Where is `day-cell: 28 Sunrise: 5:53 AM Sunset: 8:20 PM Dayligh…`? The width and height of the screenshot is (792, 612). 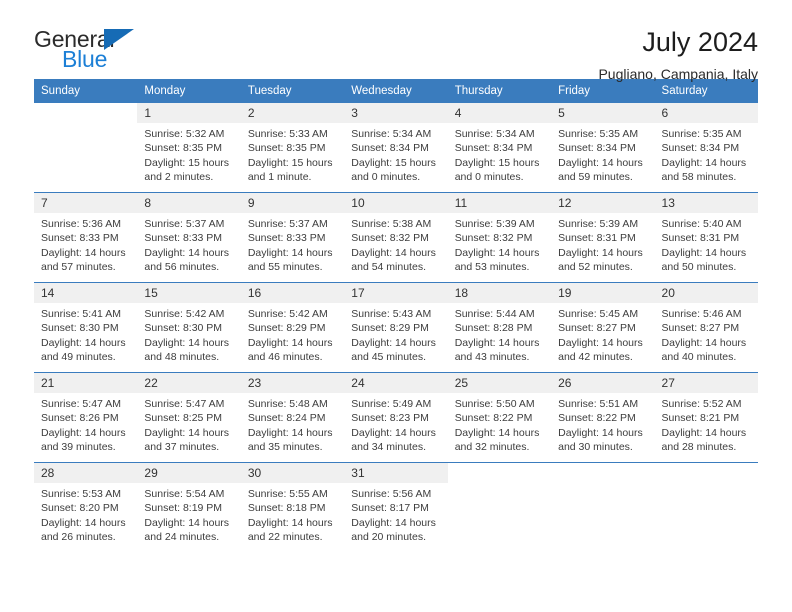 day-cell: 28 Sunrise: 5:53 AM Sunset: 8:20 PM Dayligh… is located at coordinates (86, 507).